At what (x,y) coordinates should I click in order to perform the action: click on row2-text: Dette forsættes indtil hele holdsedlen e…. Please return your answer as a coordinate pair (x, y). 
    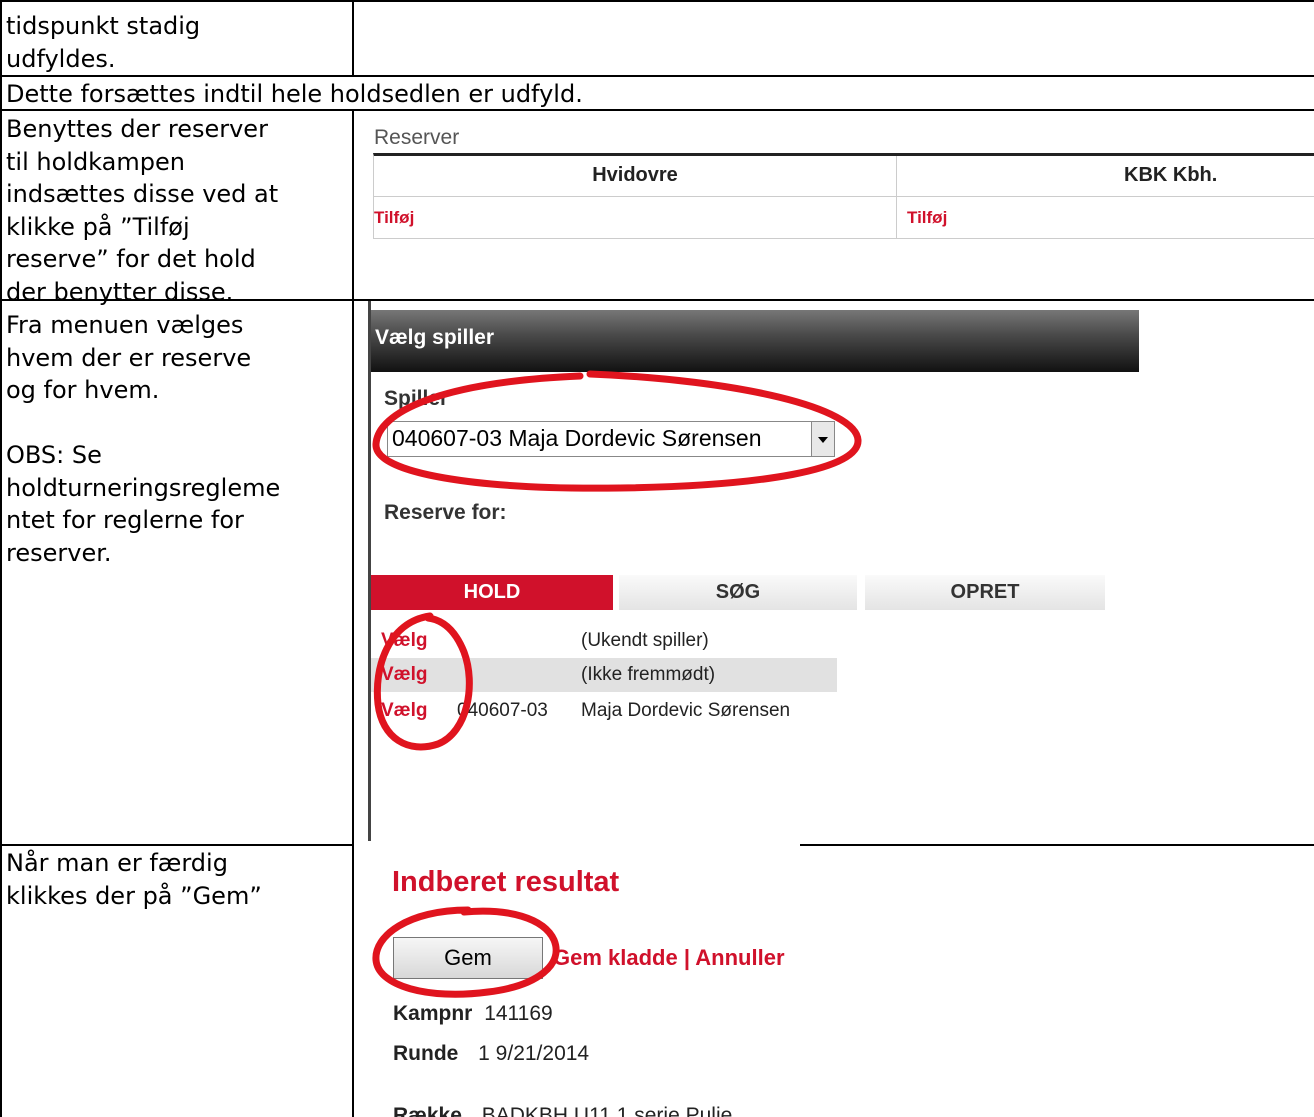
    Looking at the image, I should click on (294, 94).